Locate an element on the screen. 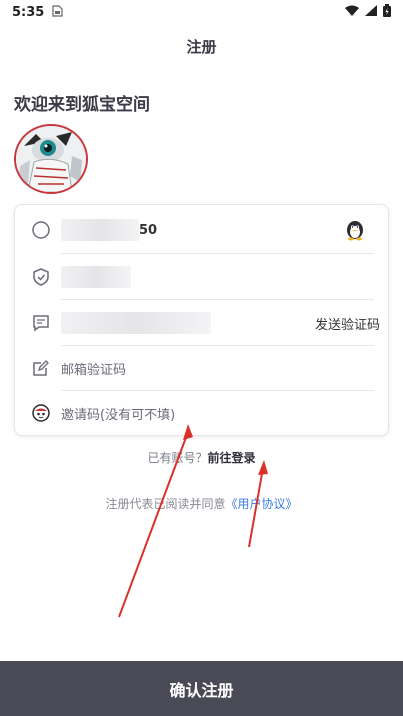 The width and height of the screenshot is (403, 716). page-title: 注册 is located at coordinates (201, 46).